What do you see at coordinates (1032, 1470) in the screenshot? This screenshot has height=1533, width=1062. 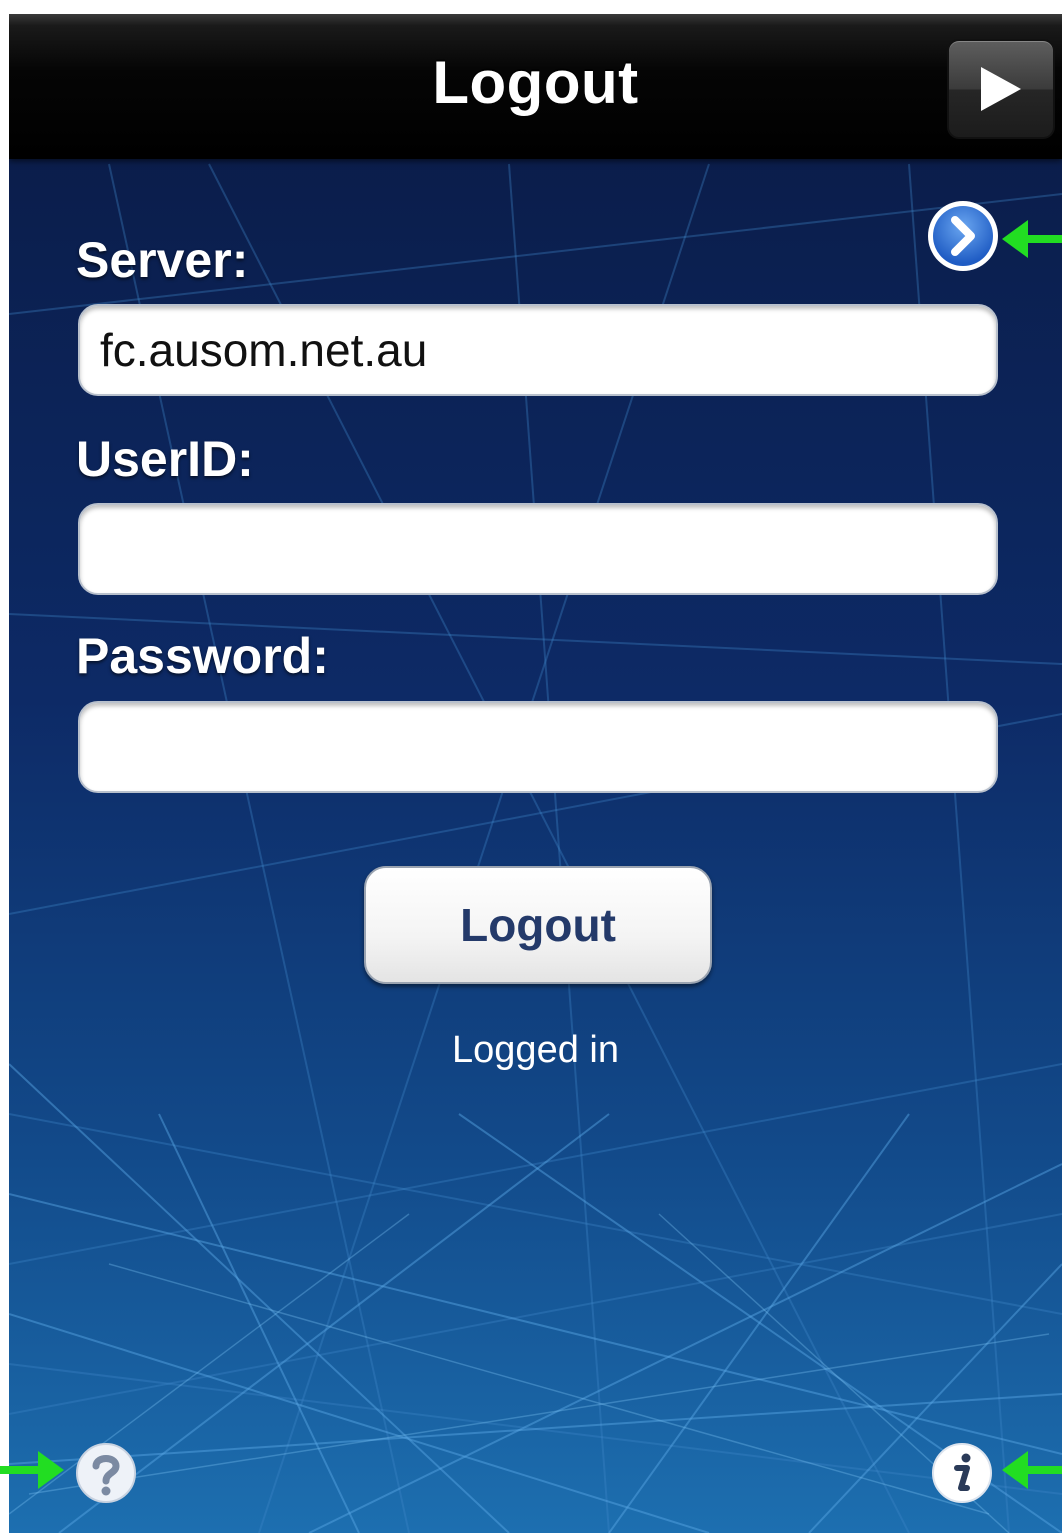 I see `annotation-arrow-info` at bounding box center [1032, 1470].